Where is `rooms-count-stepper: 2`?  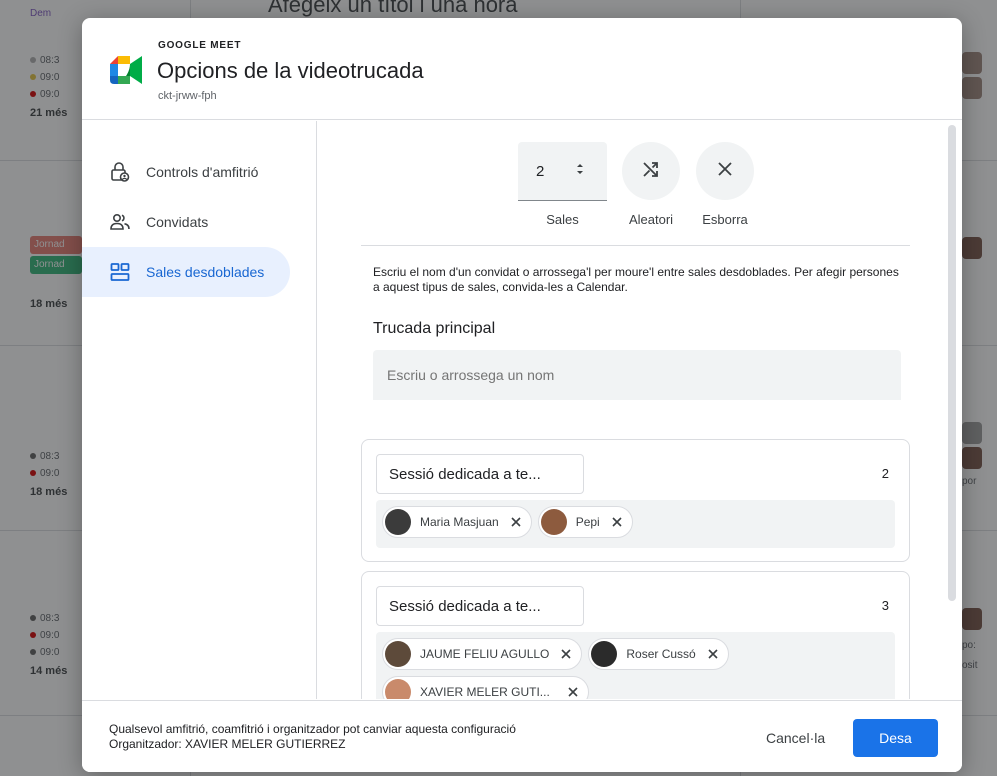
rooms-count-stepper: 2 is located at coordinates (562, 171).